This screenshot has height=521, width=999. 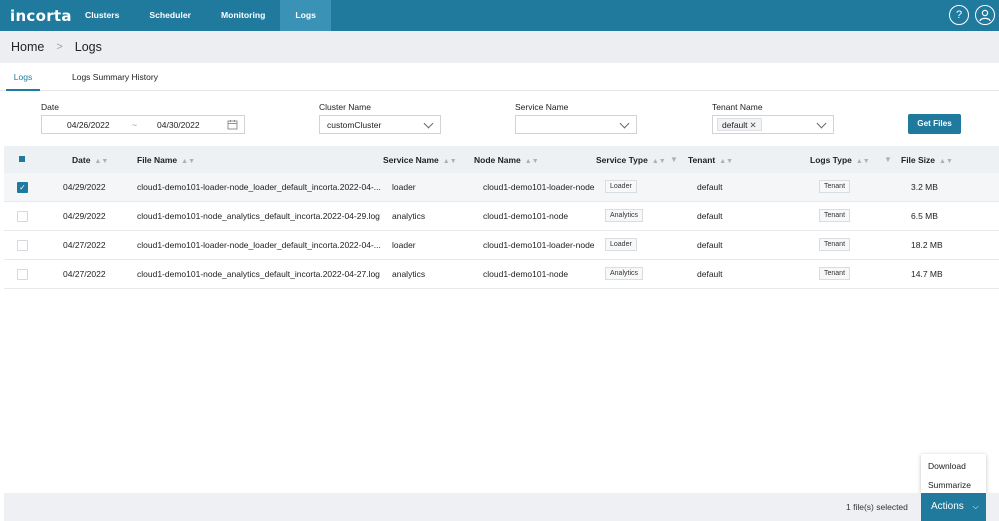 What do you see at coordinates (953, 474) in the screenshot?
I see `actions-menu: Download Summarize` at bounding box center [953, 474].